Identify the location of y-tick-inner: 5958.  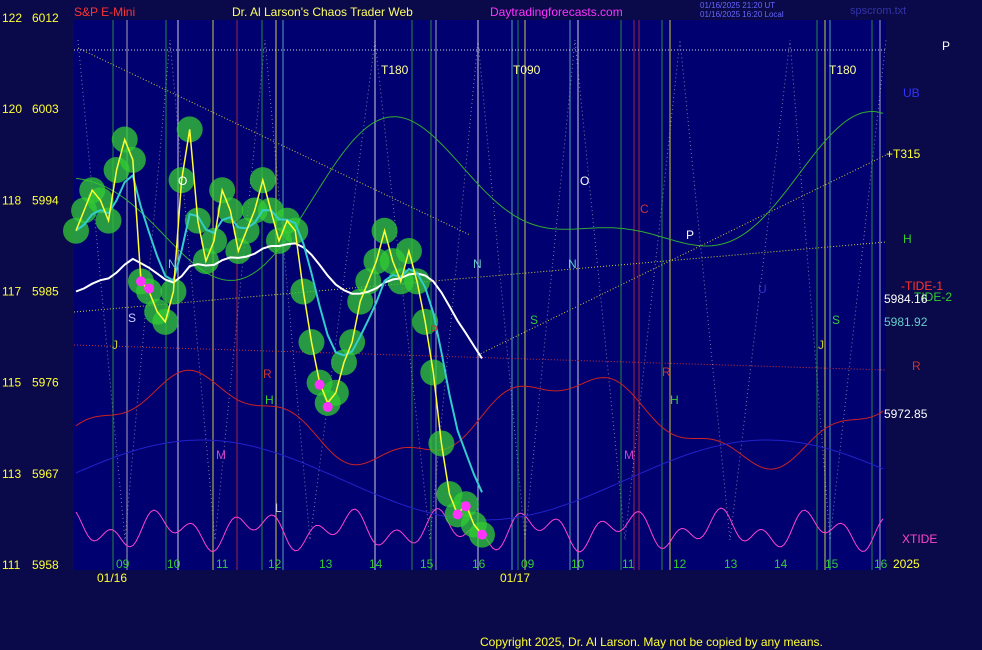
(45, 565).